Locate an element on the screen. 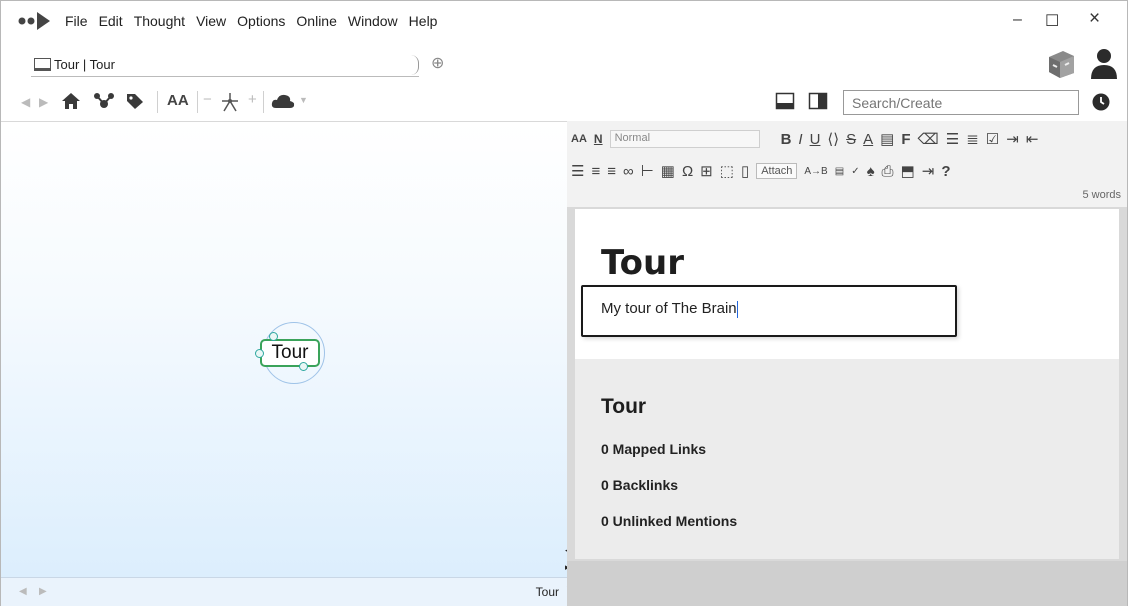 The height and width of the screenshot is (606, 1128). text-size-icon: AA is located at coordinates (579, 139).